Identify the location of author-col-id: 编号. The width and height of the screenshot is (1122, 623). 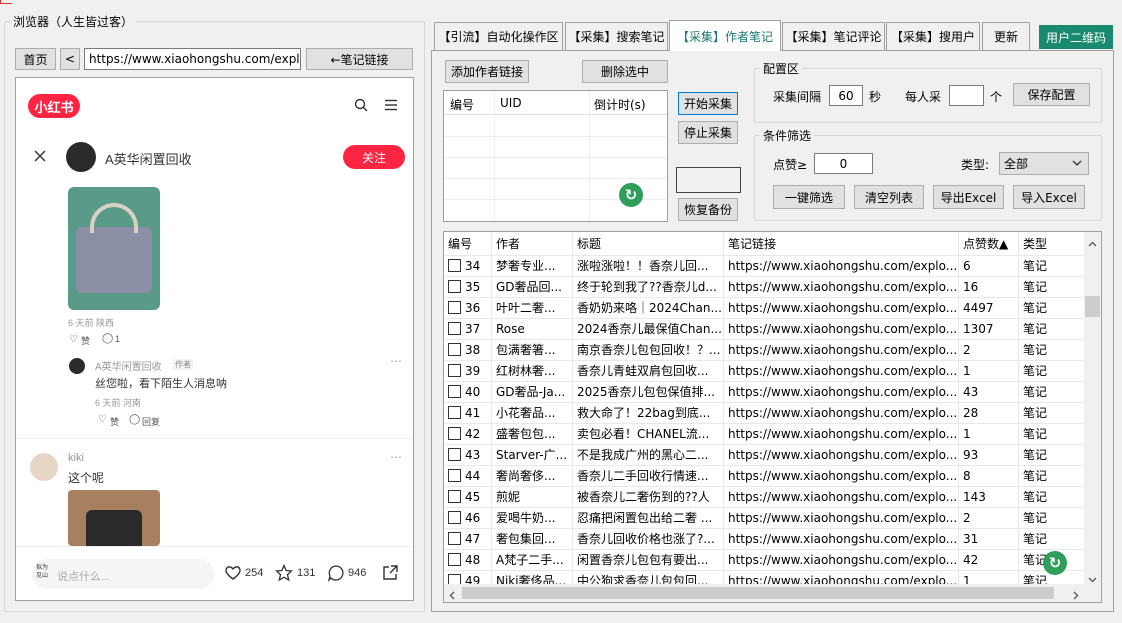
(462, 104).